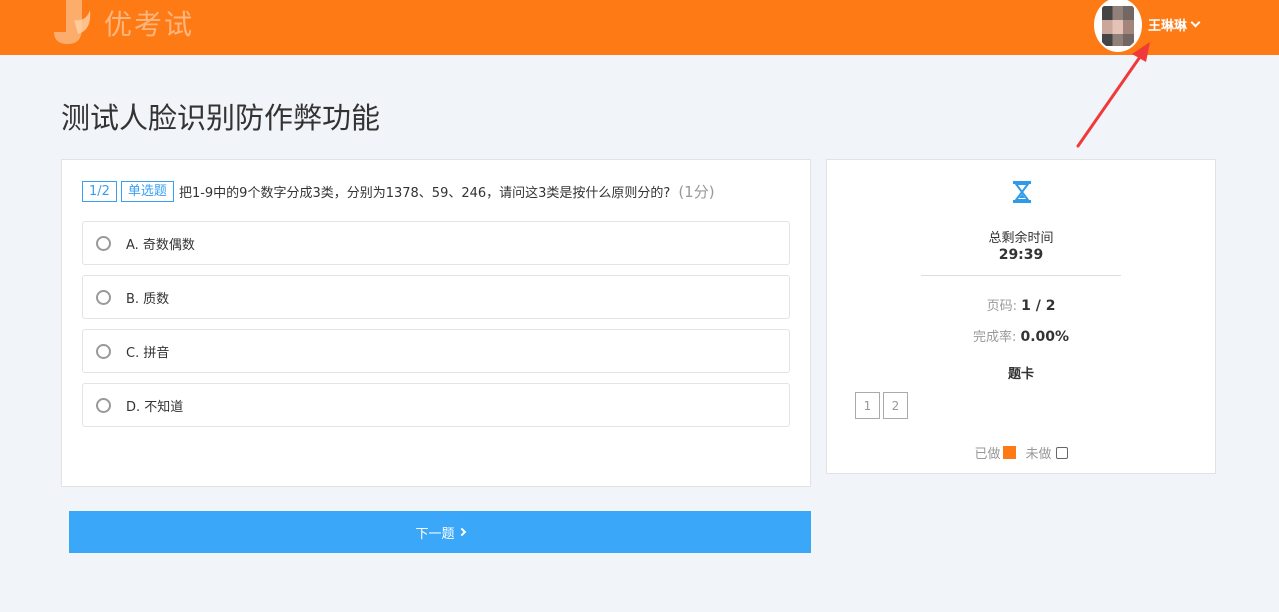  Describe the element at coordinates (1167, 24) in the screenshot. I see `user-name: 王琳琳` at that location.